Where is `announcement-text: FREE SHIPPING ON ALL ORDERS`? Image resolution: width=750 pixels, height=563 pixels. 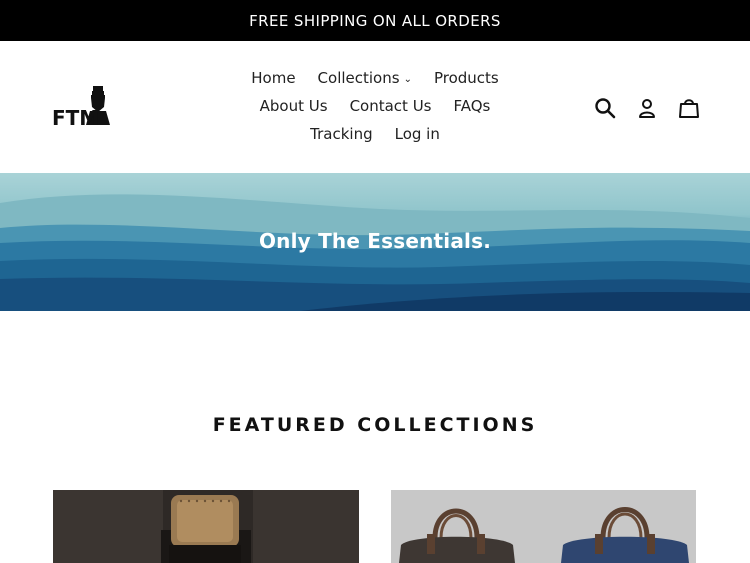
announcement-text: FREE SHIPPING ON ALL ORDERS is located at coordinates (375, 20).